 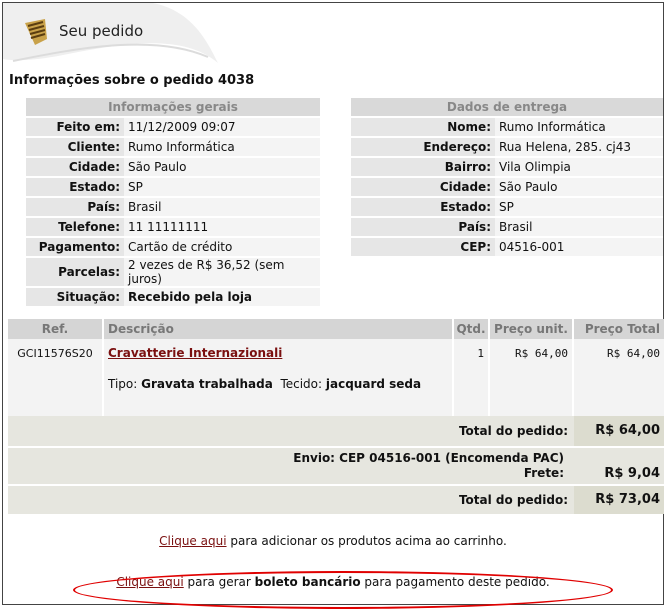 What do you see at coordinates (513, 500) in the screenshot?
I see `total-label: Total do pedido:` at bounding box center [513, 500].